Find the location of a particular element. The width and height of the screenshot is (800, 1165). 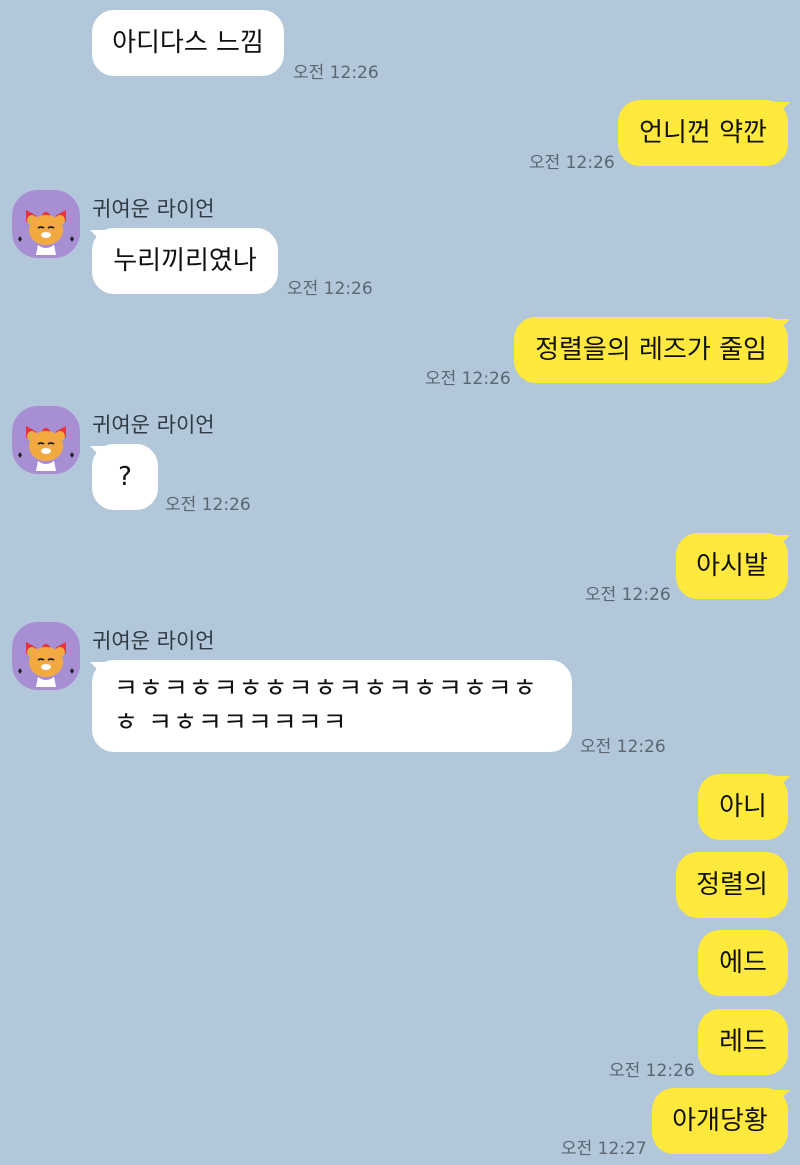

message-bubble-outgoing: 아니 is located at coordinates (743, 807).